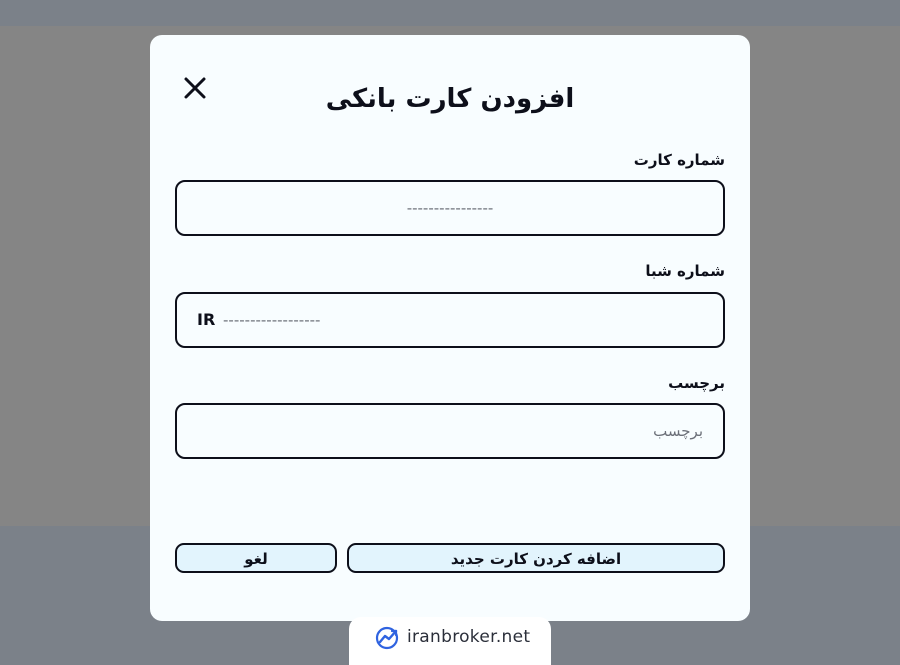 This screenshot has height=665, width=900. I want to click on backdrop-top, so click(450, 13).